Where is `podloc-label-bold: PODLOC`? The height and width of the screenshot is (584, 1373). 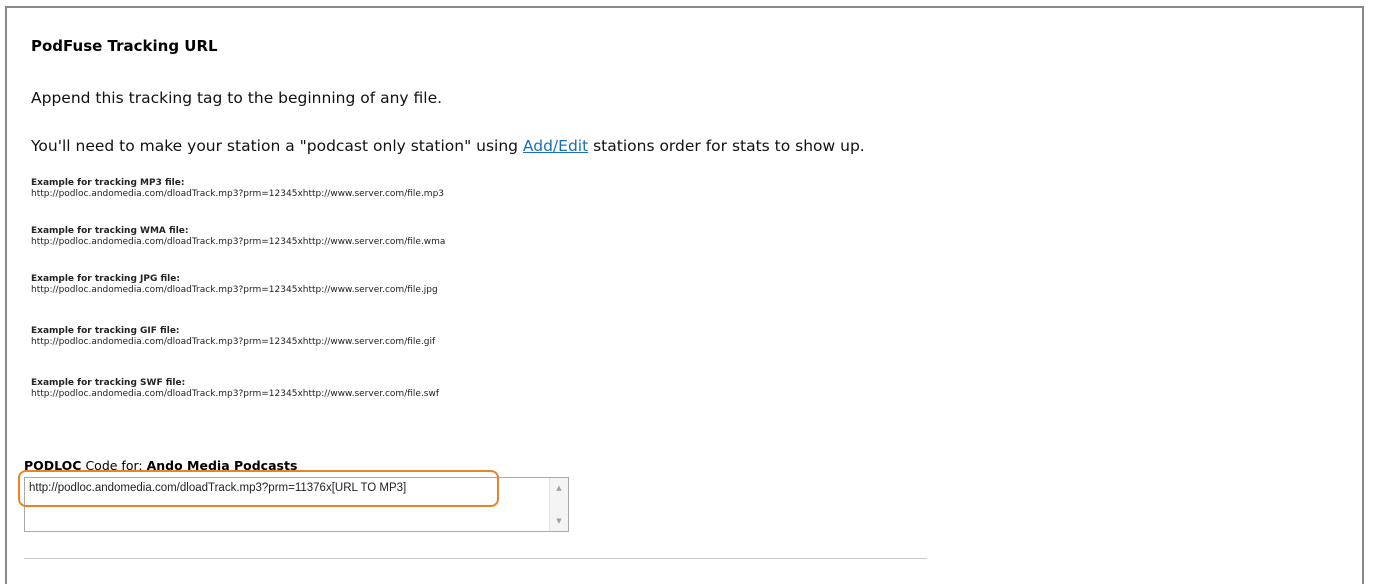
podloc-label-bold: PODLOC is located at coordinates (53, 465).